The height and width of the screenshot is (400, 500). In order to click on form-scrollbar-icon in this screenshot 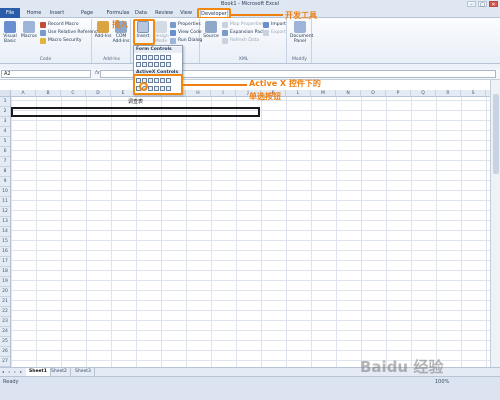, I will do `click(150, 64)`.